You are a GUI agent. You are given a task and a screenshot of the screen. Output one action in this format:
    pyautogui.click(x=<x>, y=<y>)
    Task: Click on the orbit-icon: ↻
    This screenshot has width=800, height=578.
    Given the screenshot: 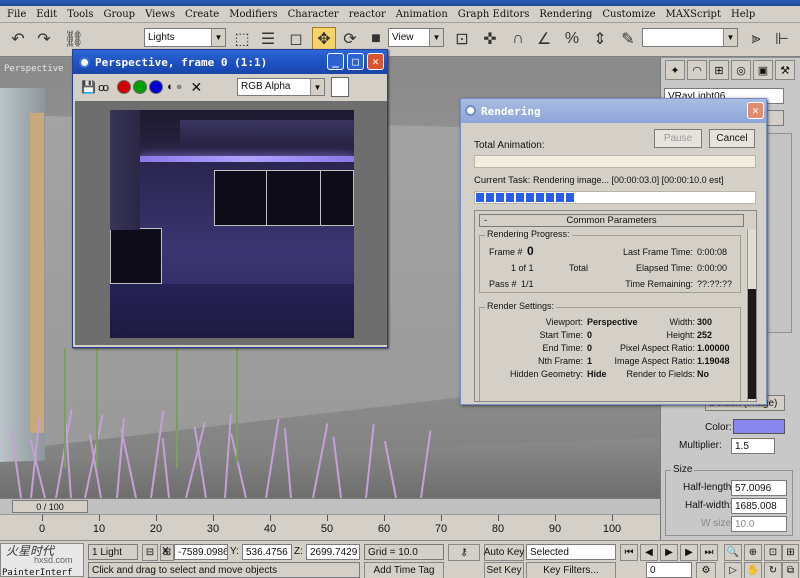 What is the action you would take?
    pyautogui.click(x=773, y=570)
    